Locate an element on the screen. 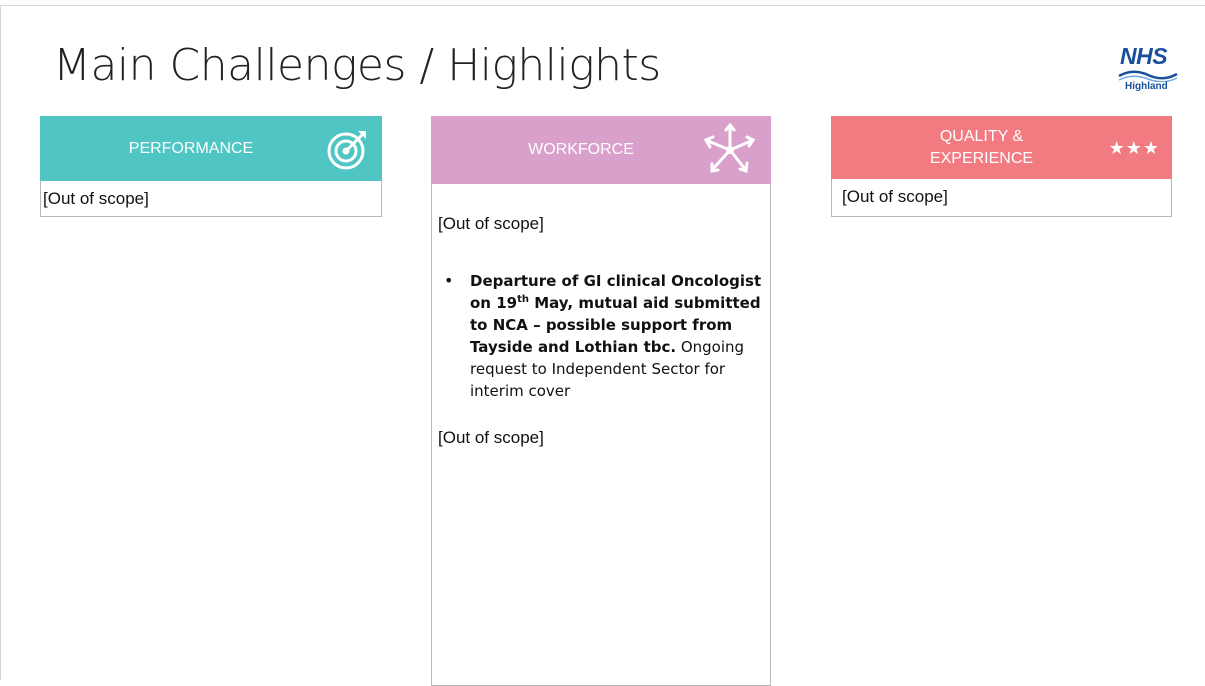 This screenshot has height=686, width=1205. three-stars-icon: ★★★ is located at coordinates (1134, 147).